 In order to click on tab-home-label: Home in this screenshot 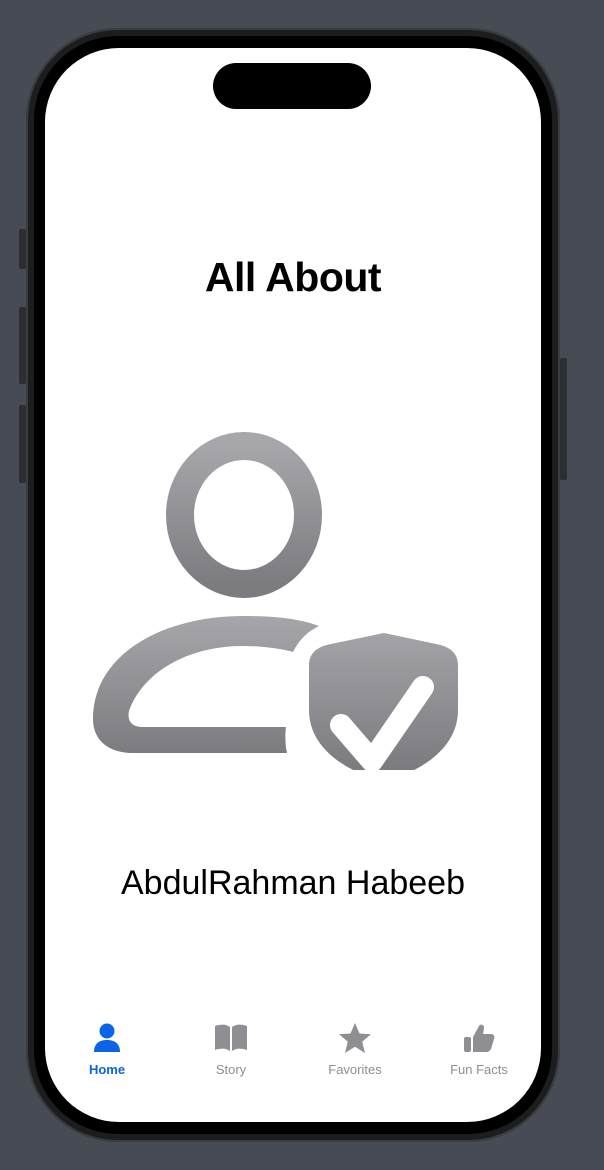, I will do `click(107, 1069)`.